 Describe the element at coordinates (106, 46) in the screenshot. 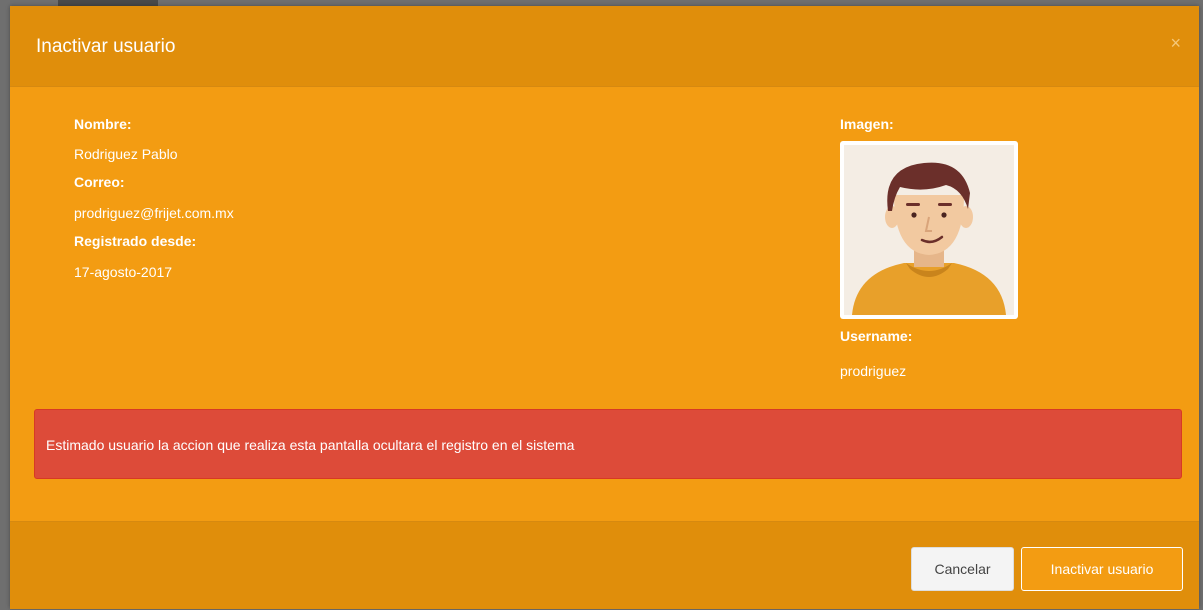

I see `modal-title: Inactivar usuario` at that location.